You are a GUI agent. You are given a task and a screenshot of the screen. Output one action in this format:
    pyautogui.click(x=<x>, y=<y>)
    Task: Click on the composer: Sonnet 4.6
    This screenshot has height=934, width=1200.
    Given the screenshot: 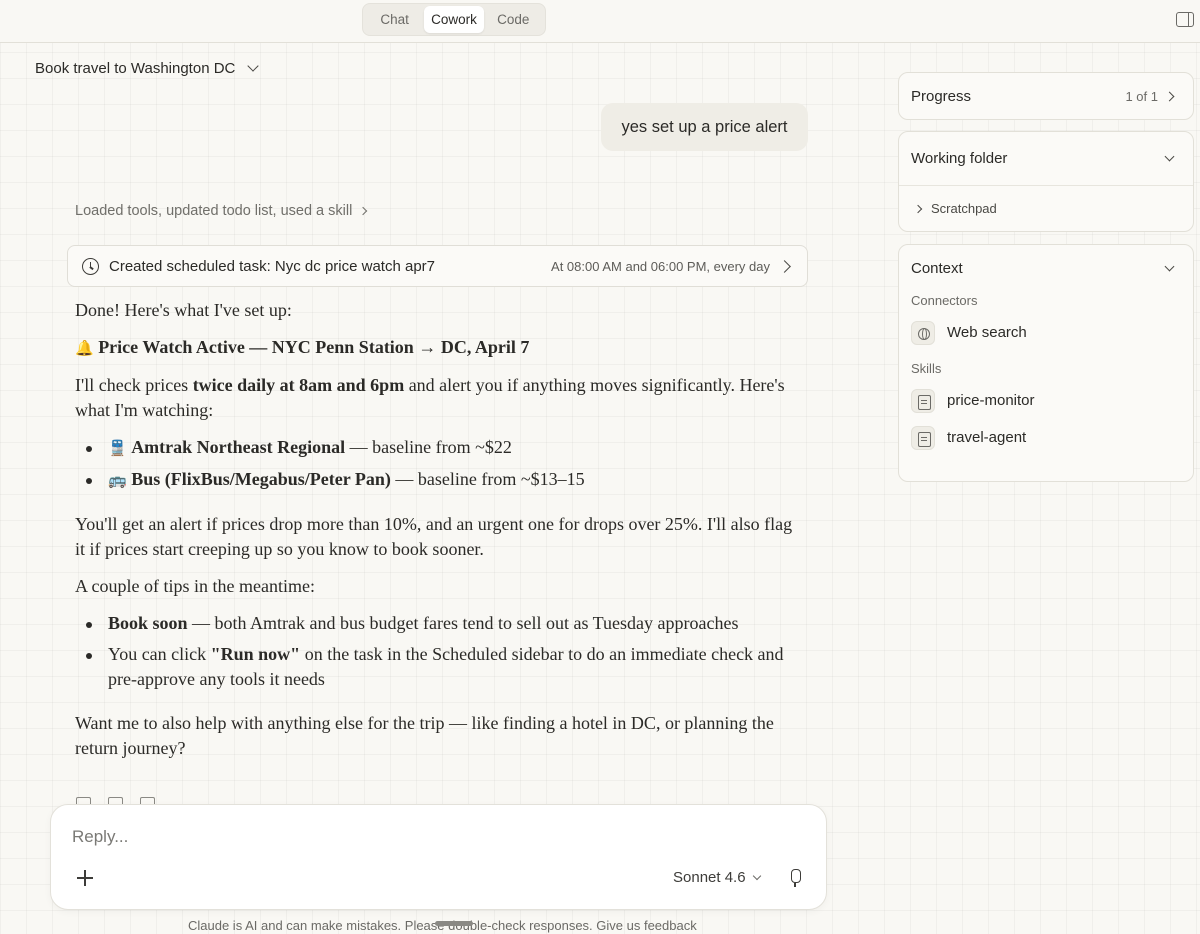 What is the action you would take?
    pyautogui.click(x=438, y=857)
    